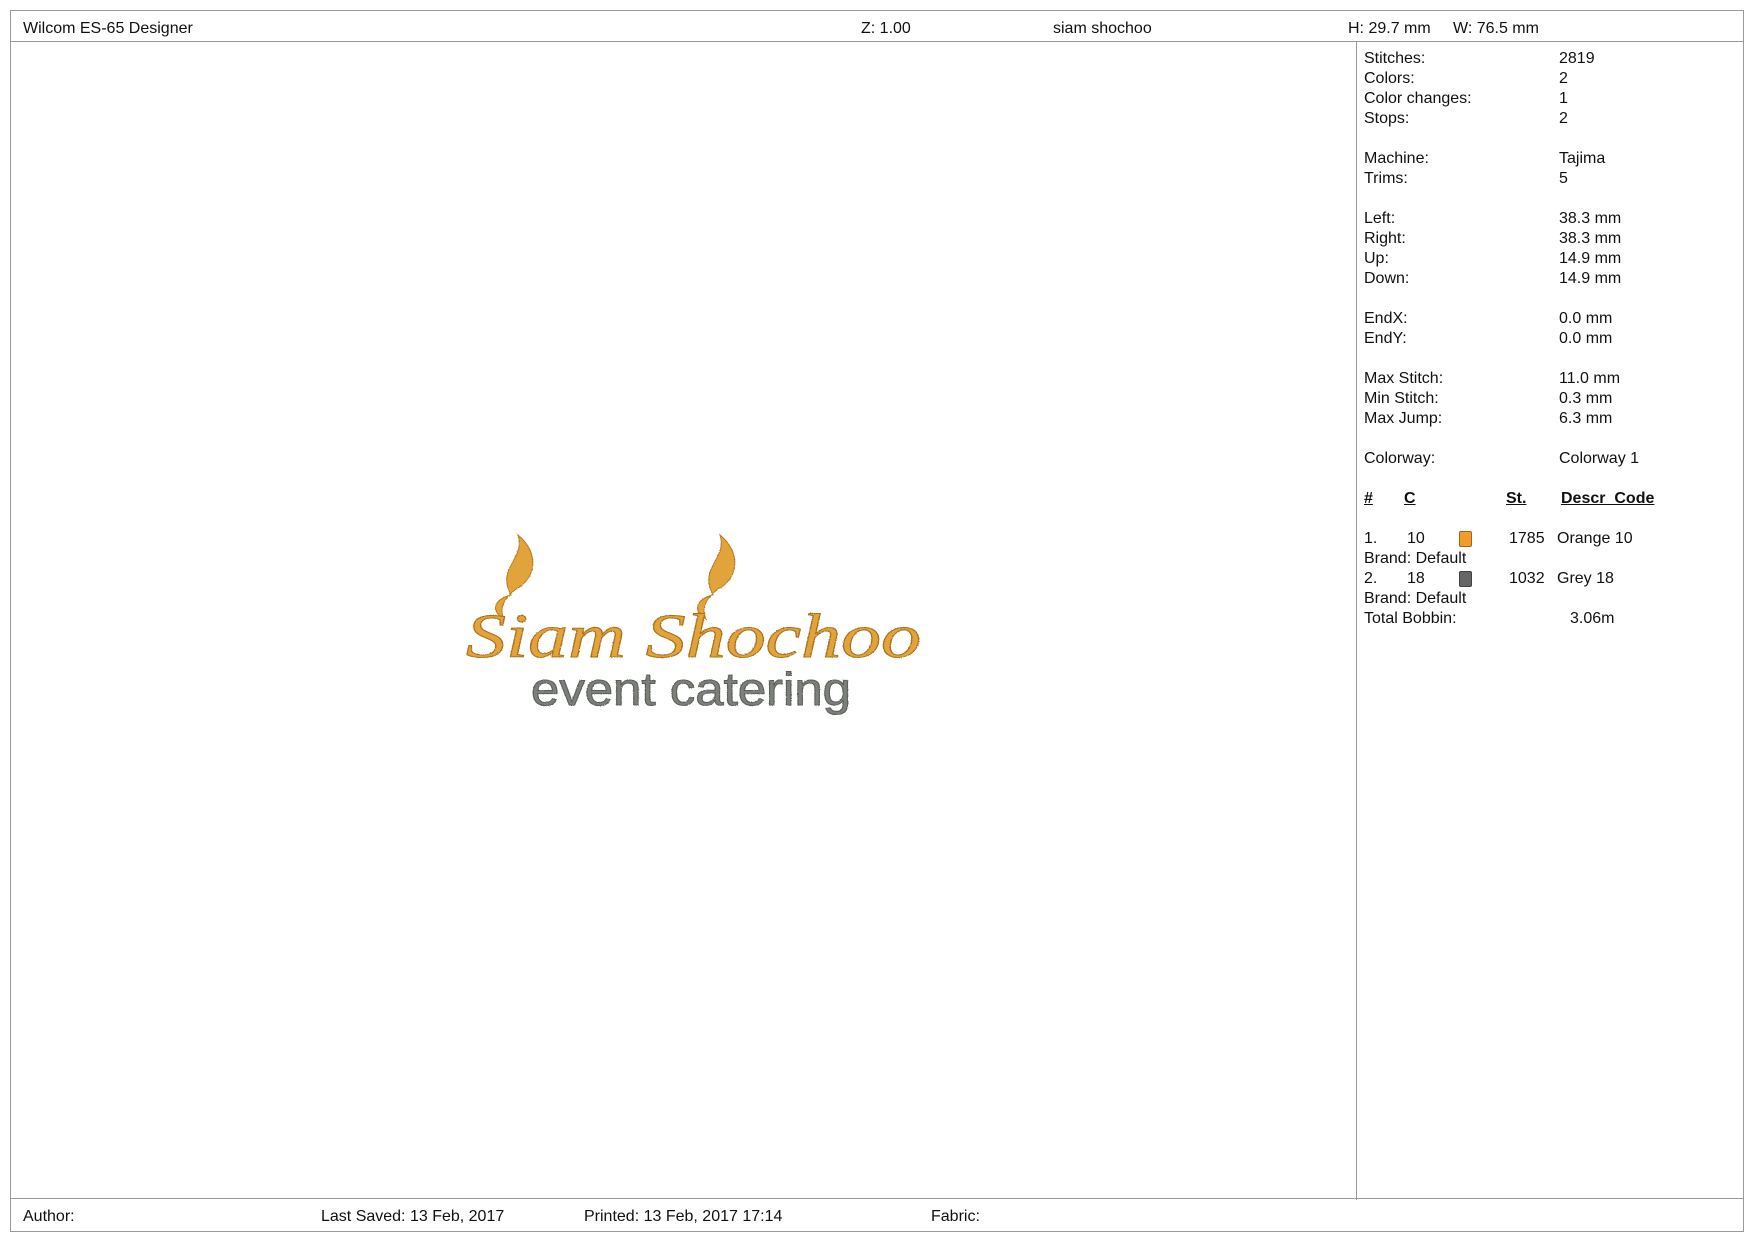 The image size is (1754, 1240). Describe the element at coordinates (1498, 538) in the screenshot. I see `color-row: 1. 10 1785 Orange 10` at that location.